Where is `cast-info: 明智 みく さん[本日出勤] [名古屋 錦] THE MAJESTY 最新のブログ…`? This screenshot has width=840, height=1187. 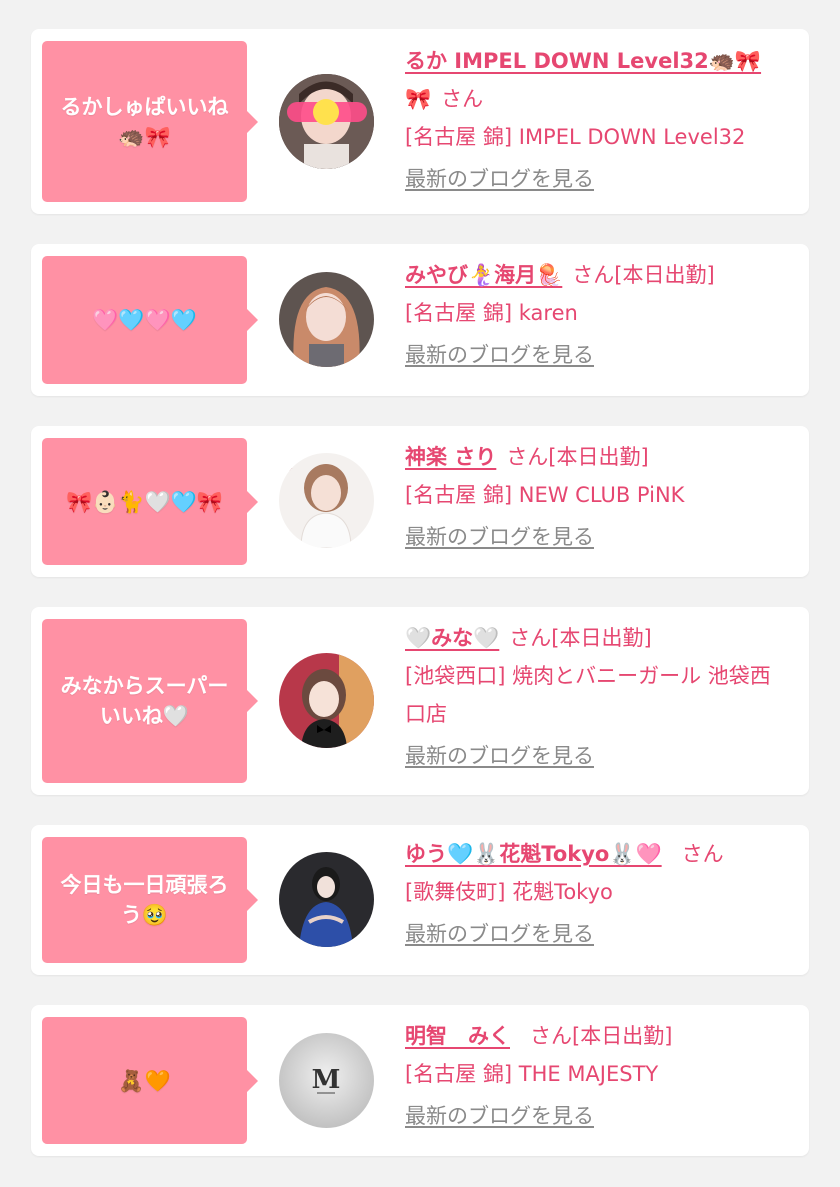
cast-info: 明智 みく さん[本日出勤] [名古屋 錦] THE MAJESTY 最新のブログ… is located at coordinates (602, 1074).